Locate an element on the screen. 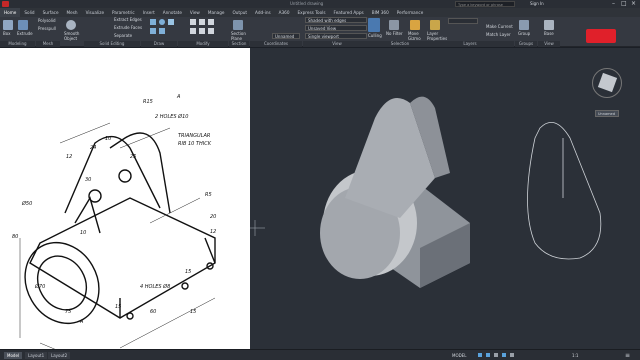 This screenshot has width=640, height=360. minimize-icon: – is located at coordinates (613, 3).